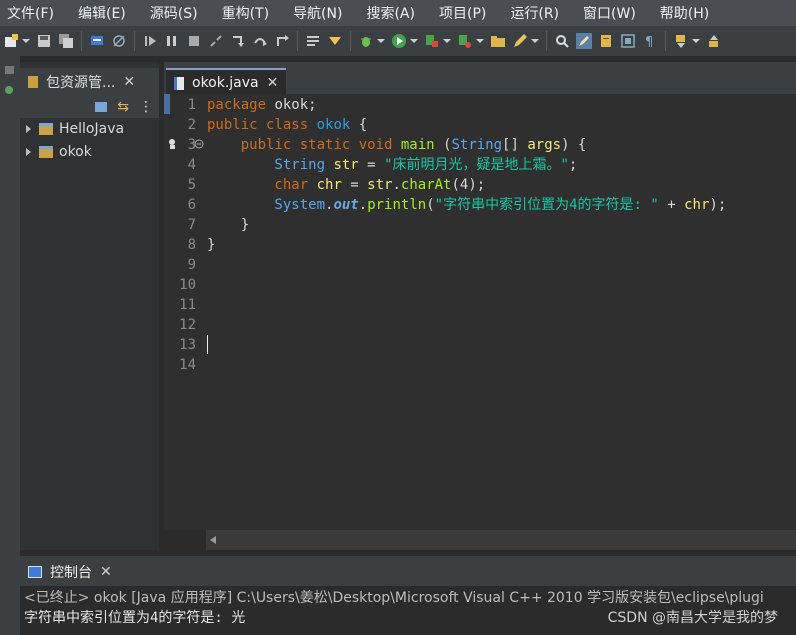  I want to click on search-icon, so click(562, 41).